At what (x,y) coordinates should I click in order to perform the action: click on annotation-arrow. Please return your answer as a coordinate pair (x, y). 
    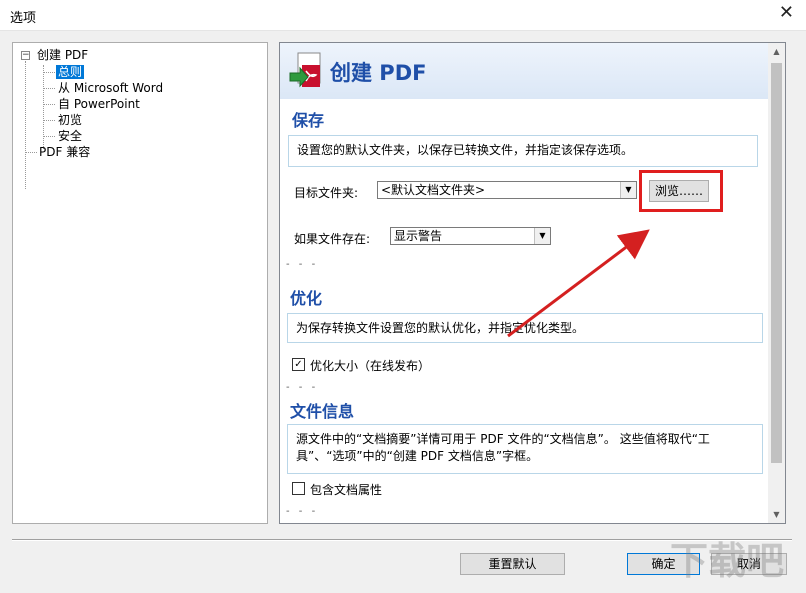
    Looking at the image, I should click on (578, 283).